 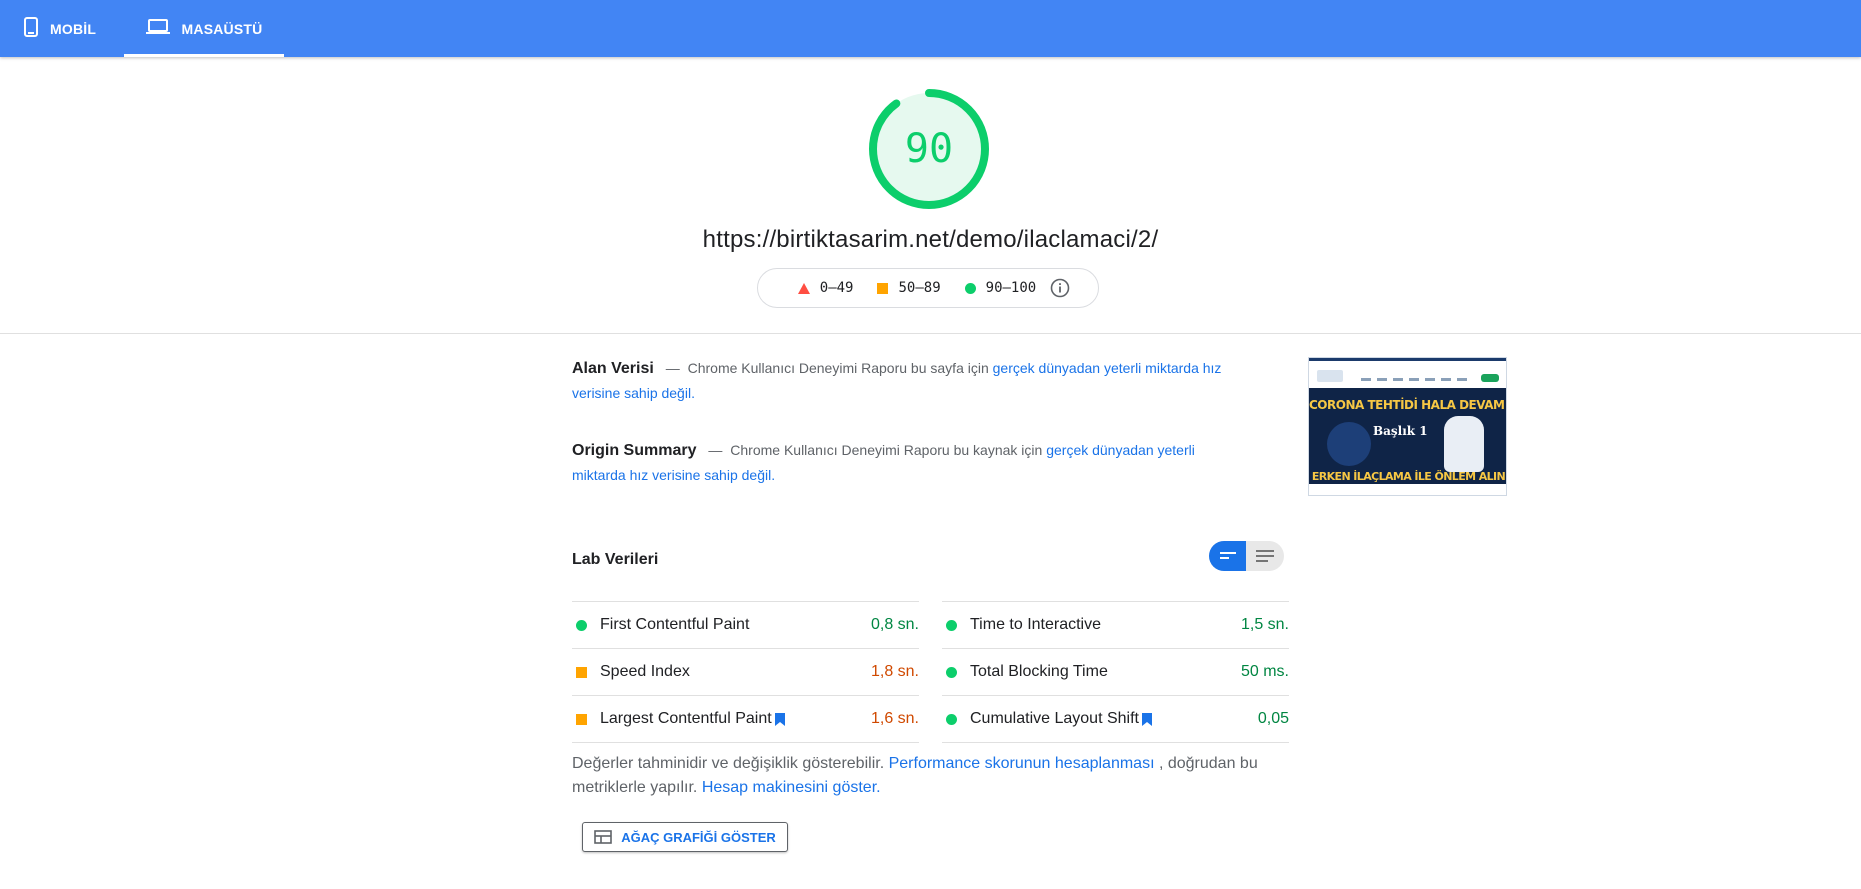 I want to click on score-calculation-link: Performance skorunun hesaplanması, so click(x=1022, y=763).